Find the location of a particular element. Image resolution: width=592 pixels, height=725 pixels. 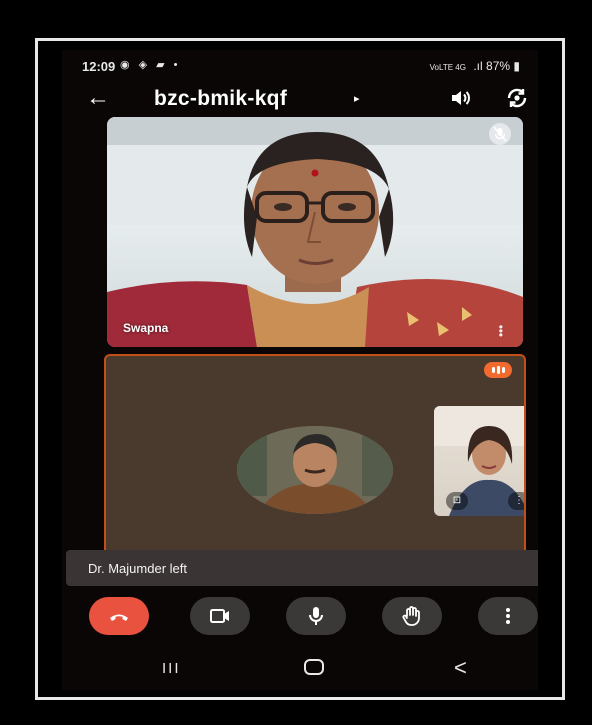

hand-icon is located at coordinates (411, 616).